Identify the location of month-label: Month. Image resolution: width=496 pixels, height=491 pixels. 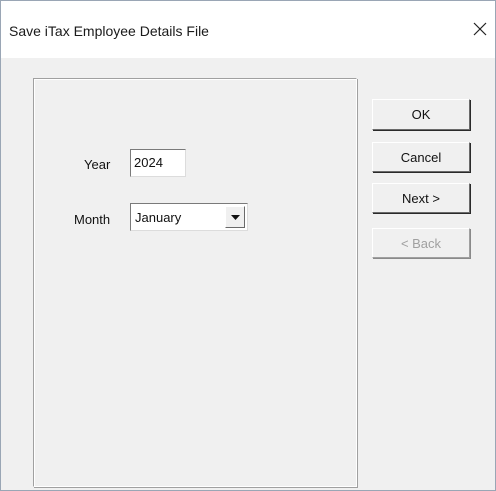
(92, 219).